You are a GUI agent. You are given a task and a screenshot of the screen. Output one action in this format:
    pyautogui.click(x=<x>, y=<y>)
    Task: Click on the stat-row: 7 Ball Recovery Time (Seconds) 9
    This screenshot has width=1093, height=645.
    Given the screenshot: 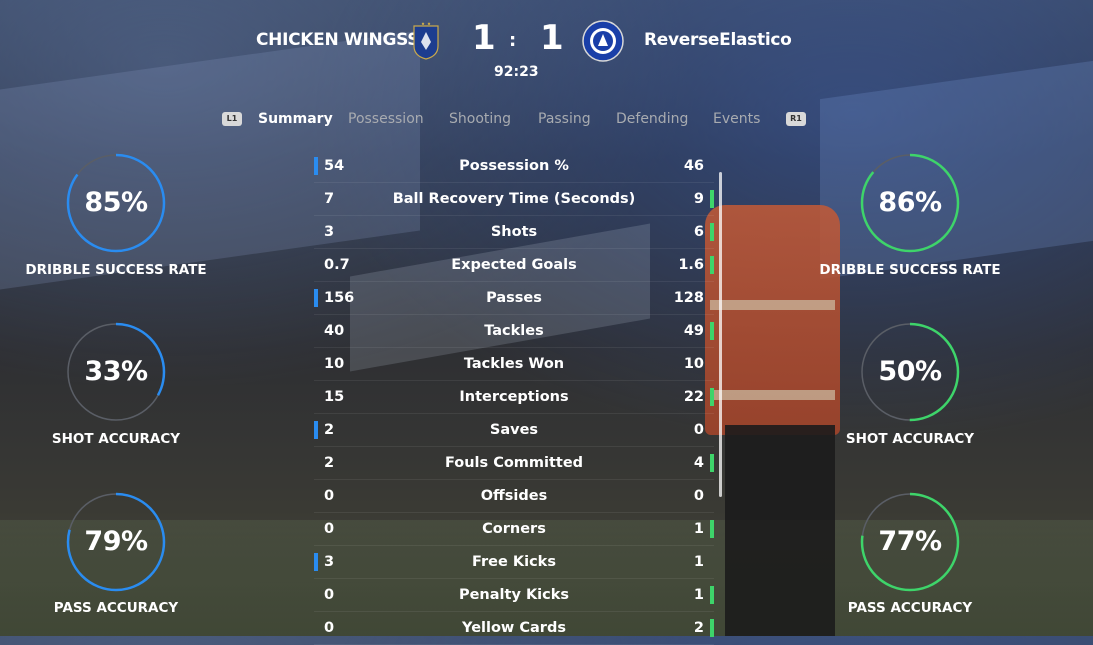 What is the action you would take?
    pyautogui.click(x=514, y=199)
    